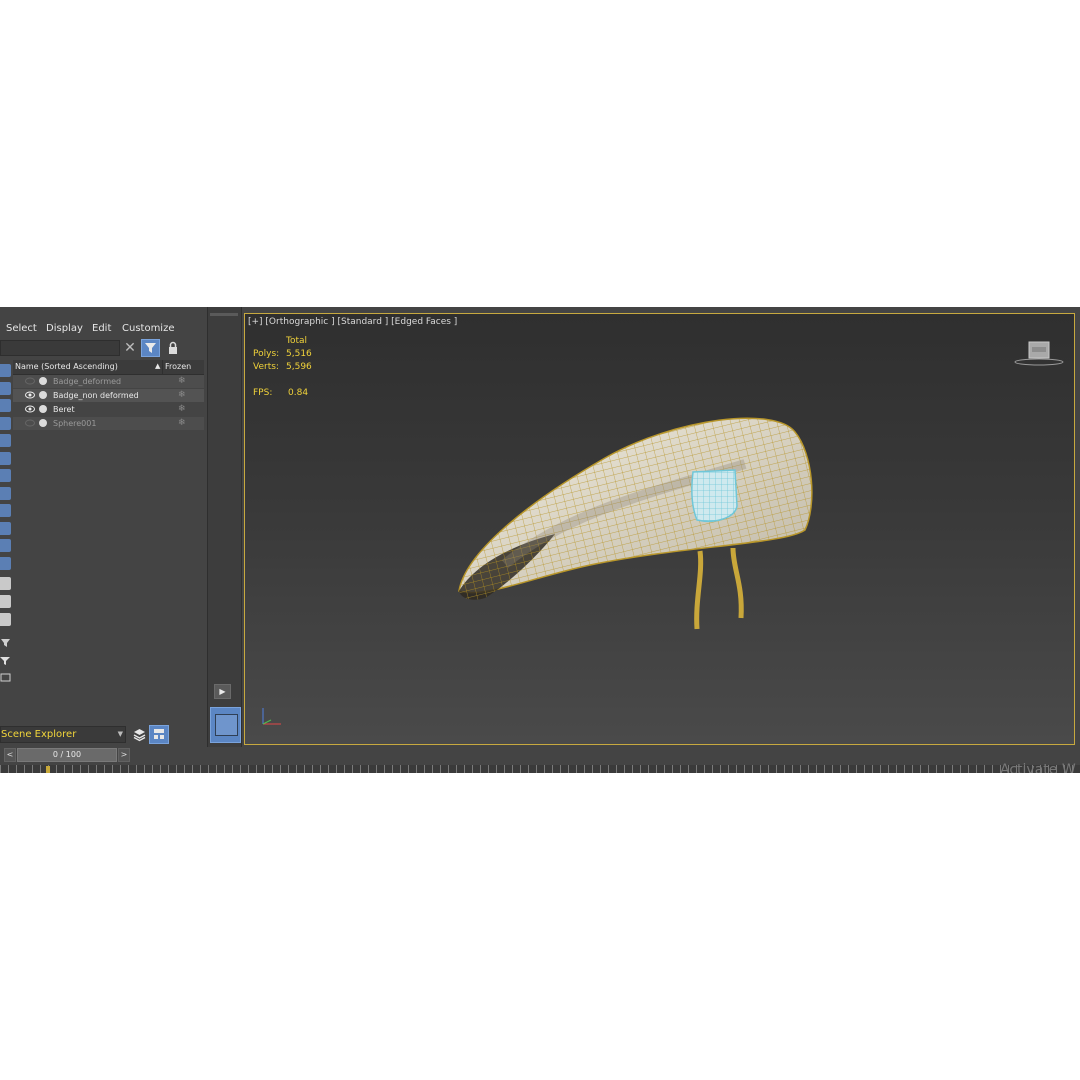  What do you see at coordinates (635, 524) in the screenshot?
I see `beret-model` at bounding box center [635, 524].